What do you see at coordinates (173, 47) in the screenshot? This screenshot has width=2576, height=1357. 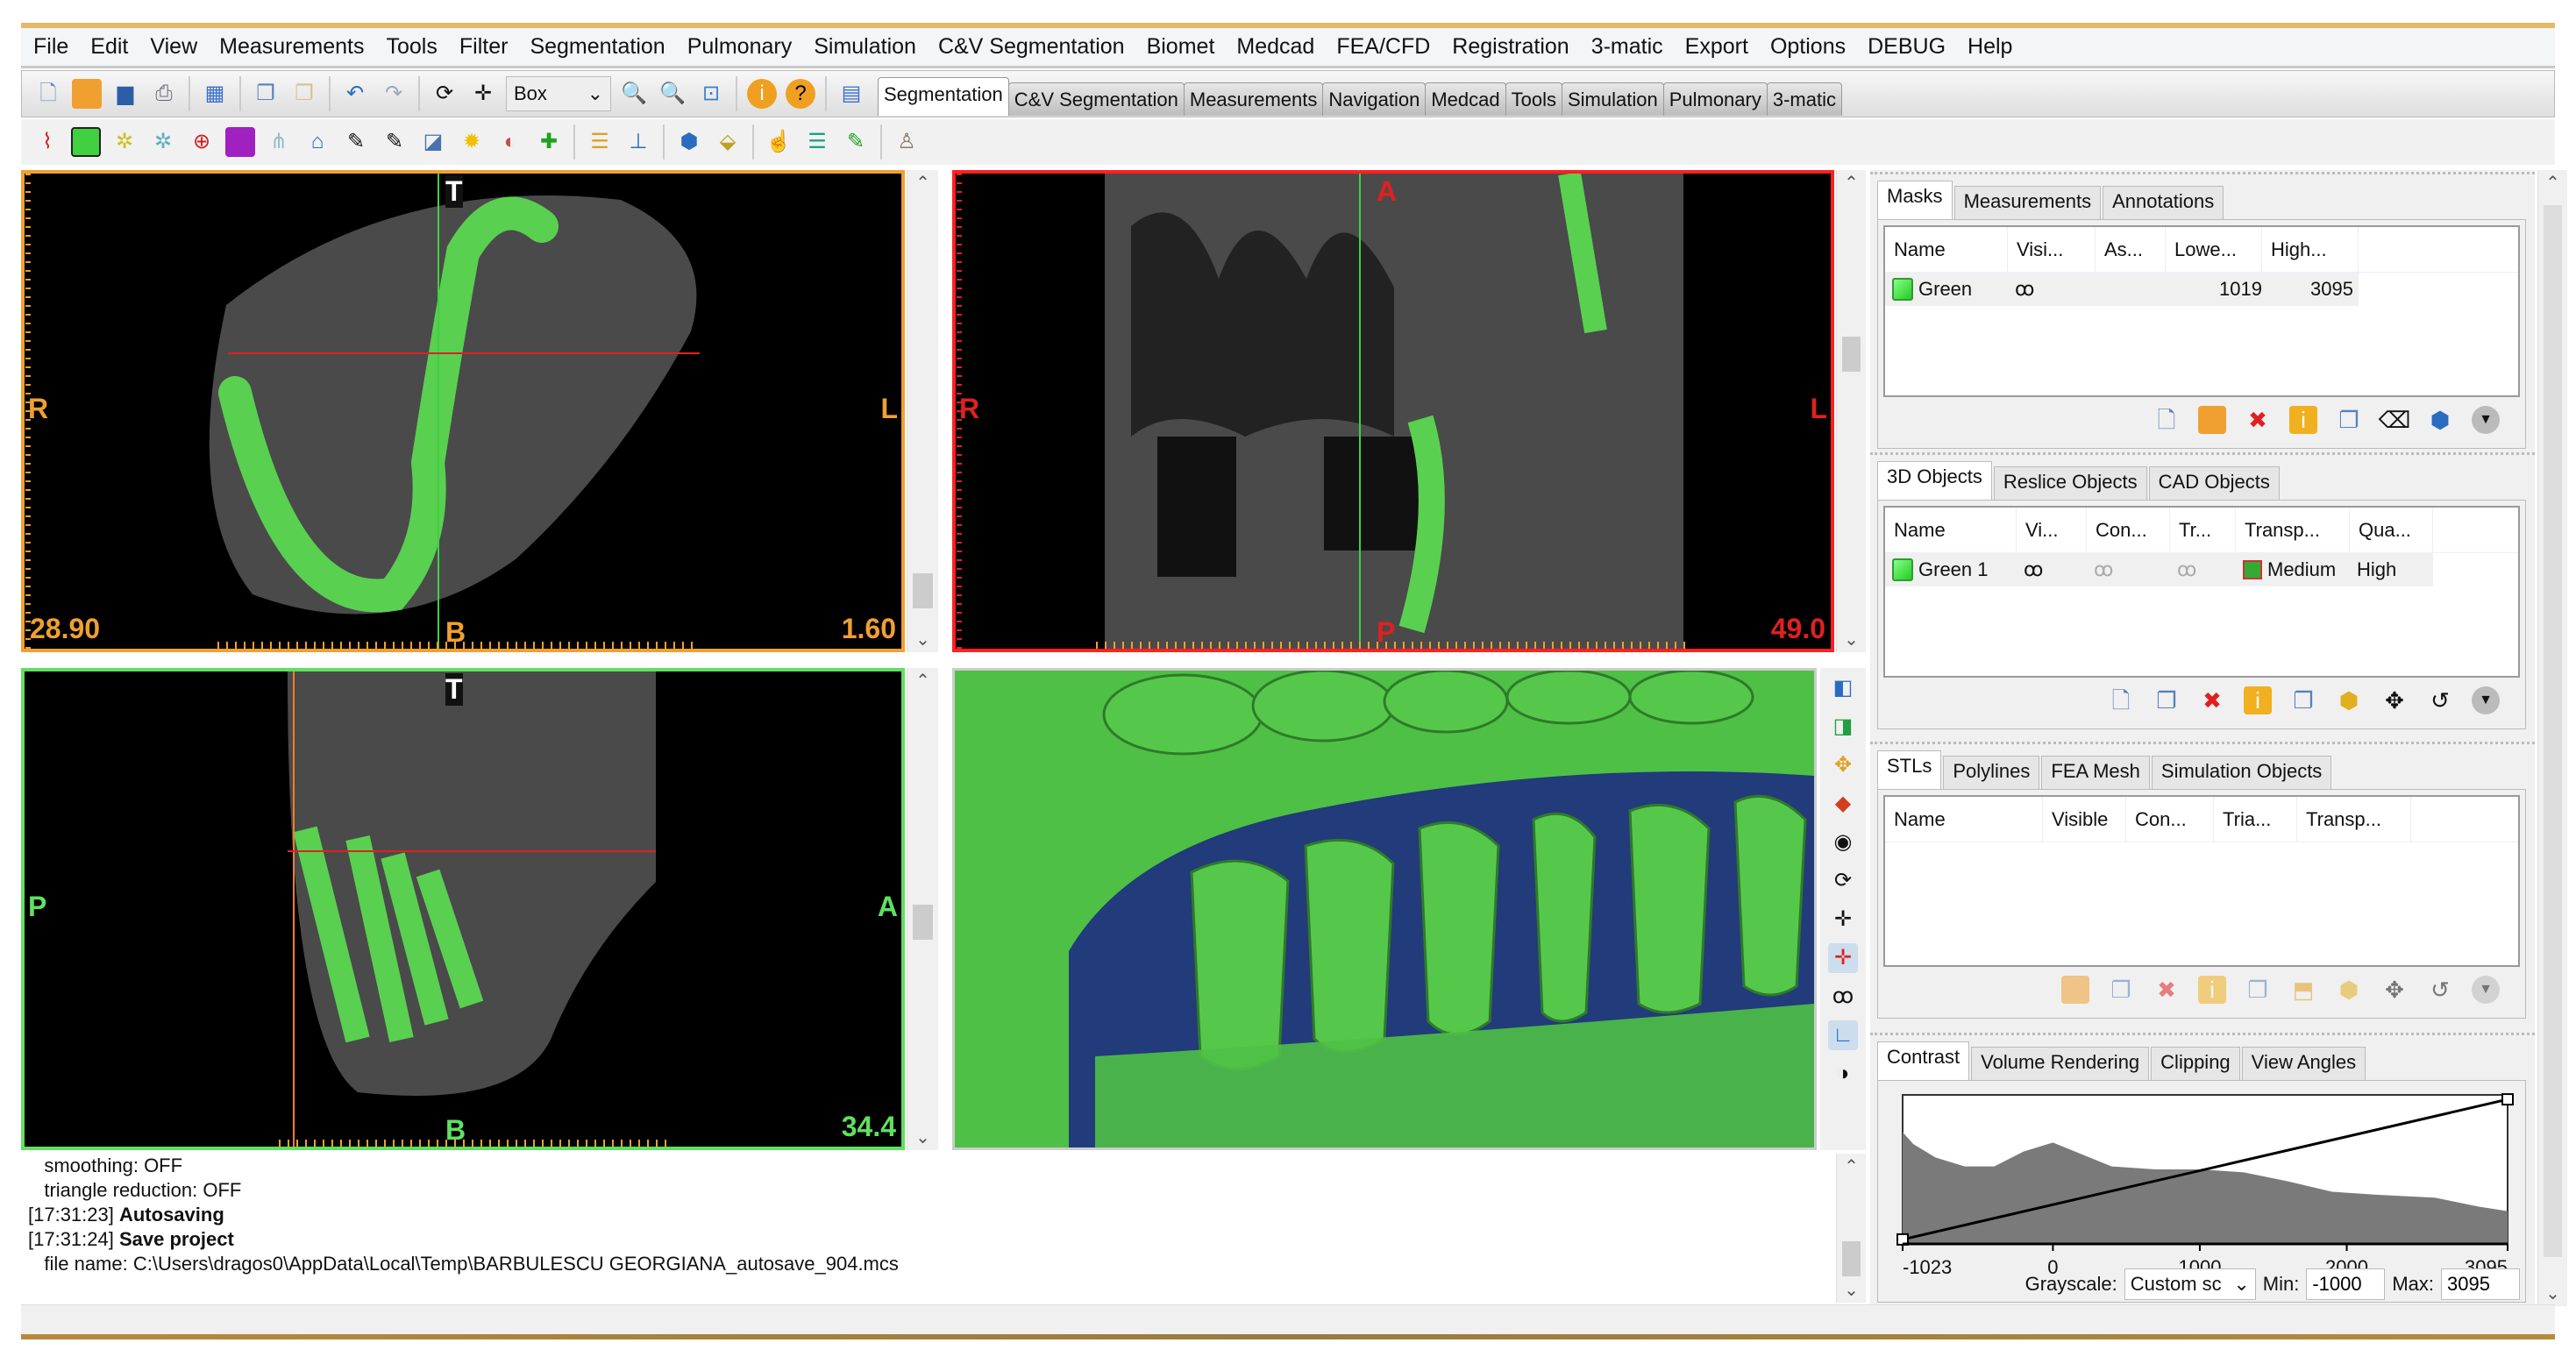 I see `menu-view: View` at bounding box center [173, 47].